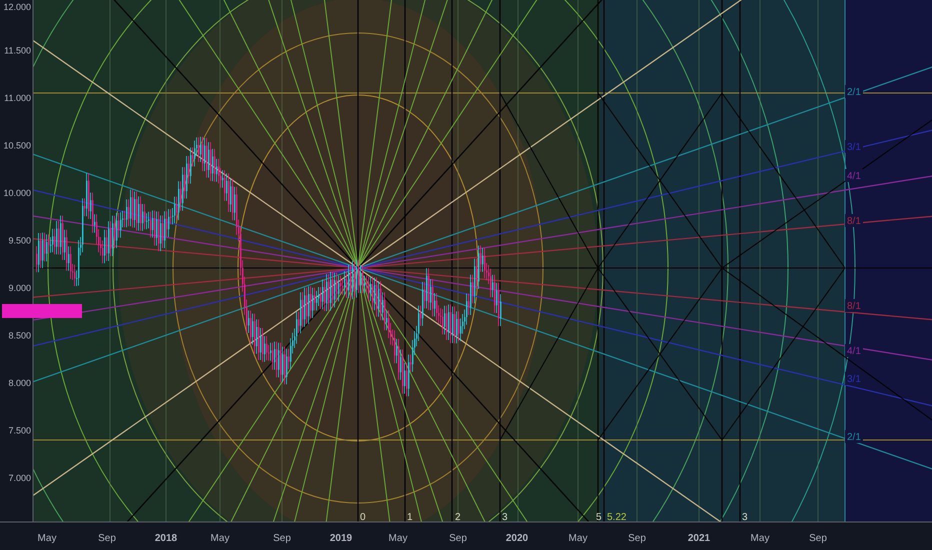  I want to click on cycle-label: 5, so click(599, 517).